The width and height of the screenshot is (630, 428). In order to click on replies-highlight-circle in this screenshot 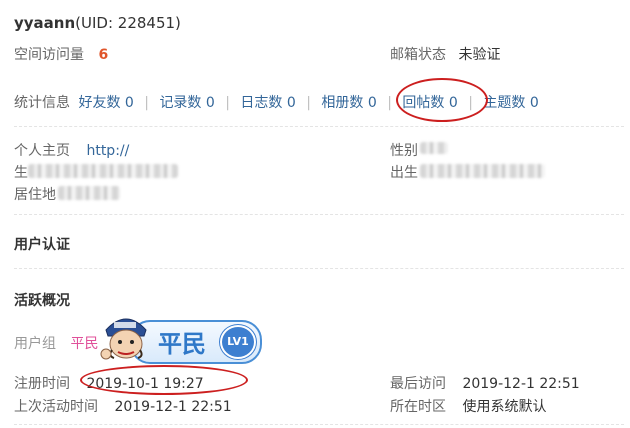, I will do `click(442, 100)`.